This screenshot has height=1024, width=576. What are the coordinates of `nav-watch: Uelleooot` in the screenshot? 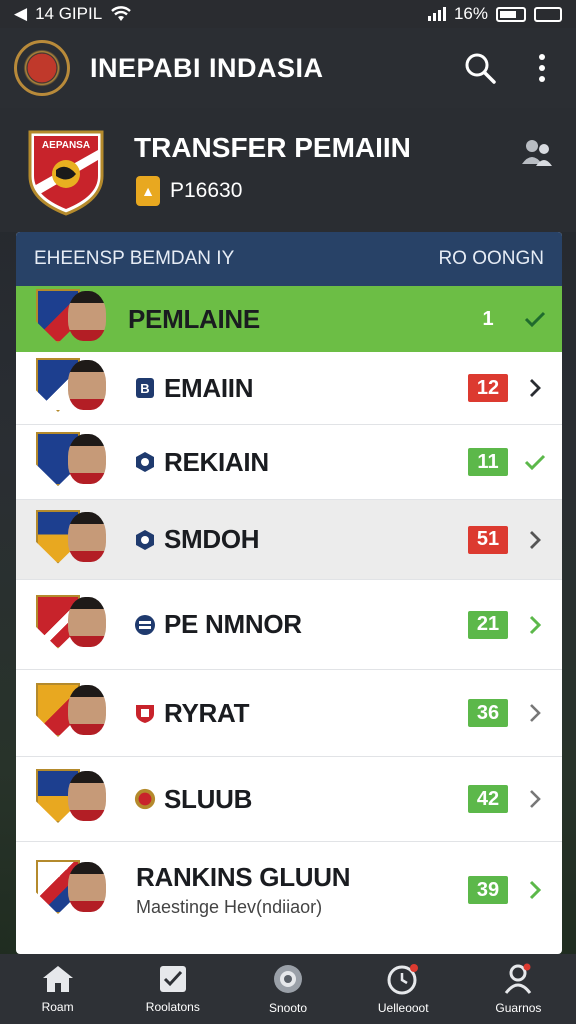 It's located at (403, 989).